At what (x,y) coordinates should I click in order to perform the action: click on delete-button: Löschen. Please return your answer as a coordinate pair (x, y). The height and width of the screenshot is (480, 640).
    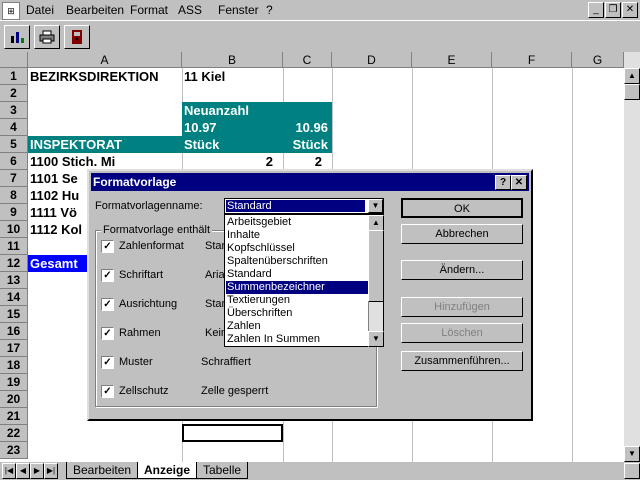
    Looking at the image, I should click on (462, 333).